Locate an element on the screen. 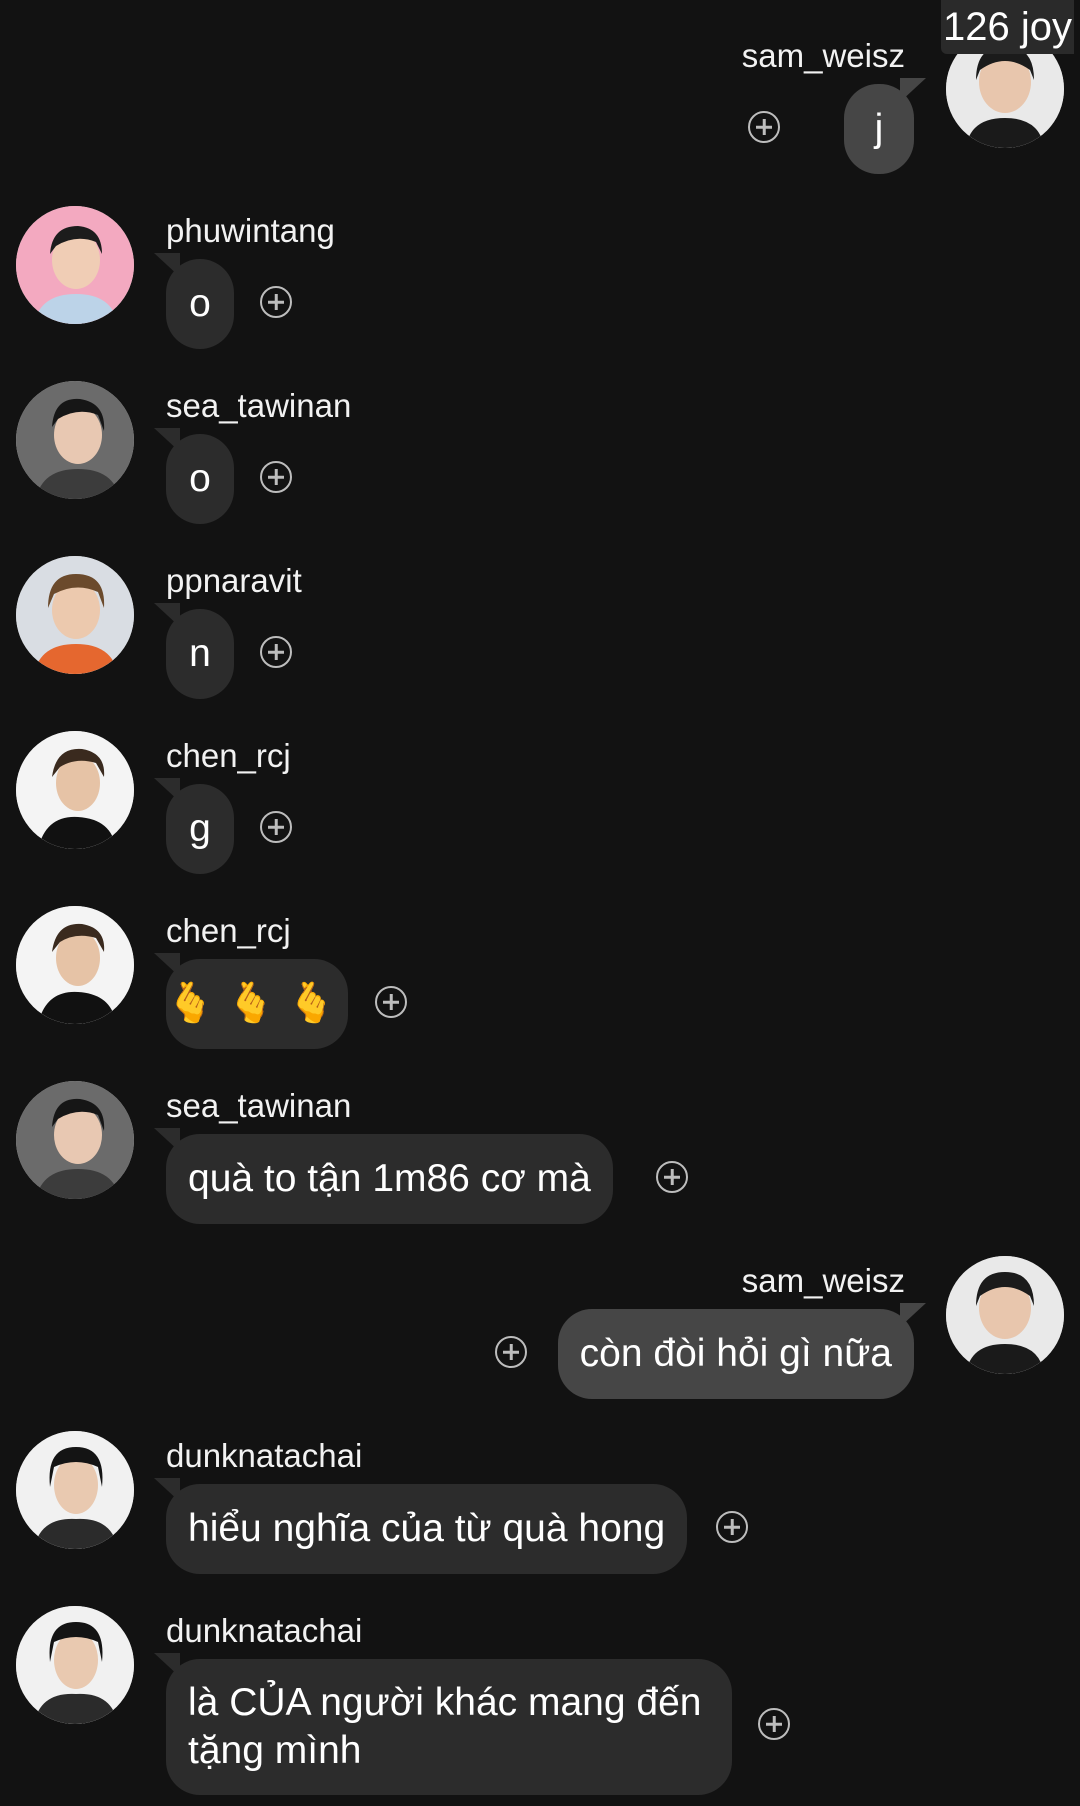 This screenshot has height=1806, width=1080. message-text: hiểu nghĩa của từ quà hong is located at coordinates (427, 1528).